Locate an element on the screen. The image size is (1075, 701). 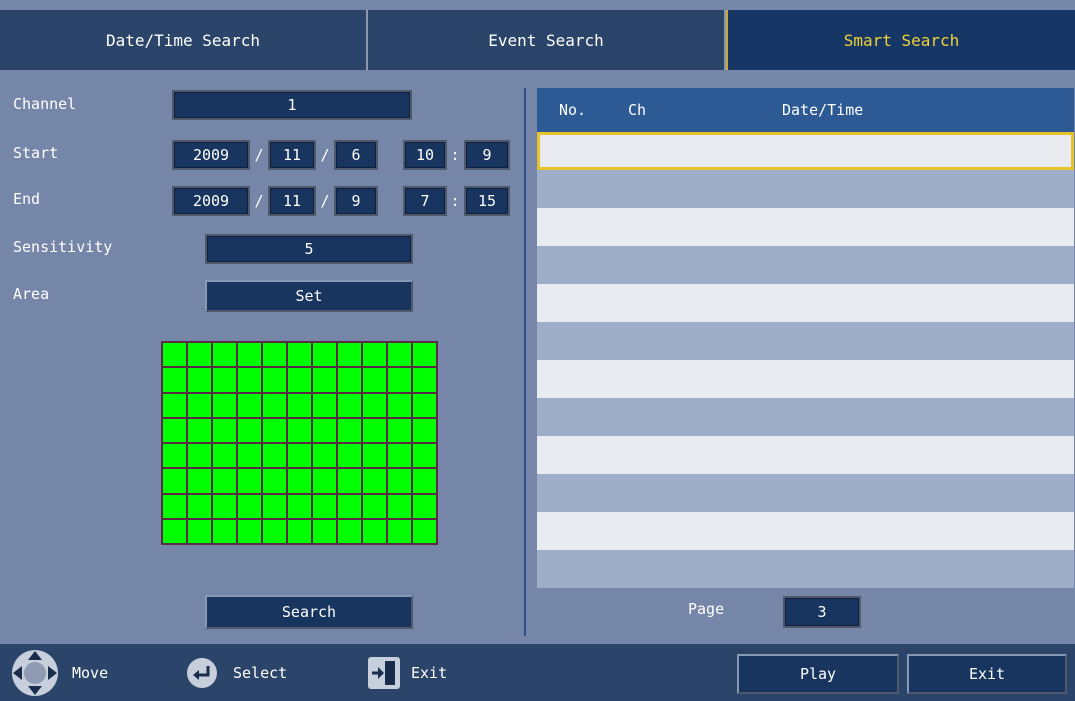
end-month-field: 11 is located at coordinates (292, 201).